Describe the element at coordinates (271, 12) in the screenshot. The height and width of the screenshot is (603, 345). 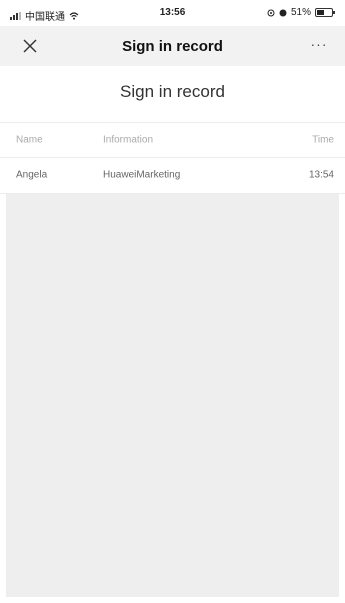
I see `location-icon` at that location.